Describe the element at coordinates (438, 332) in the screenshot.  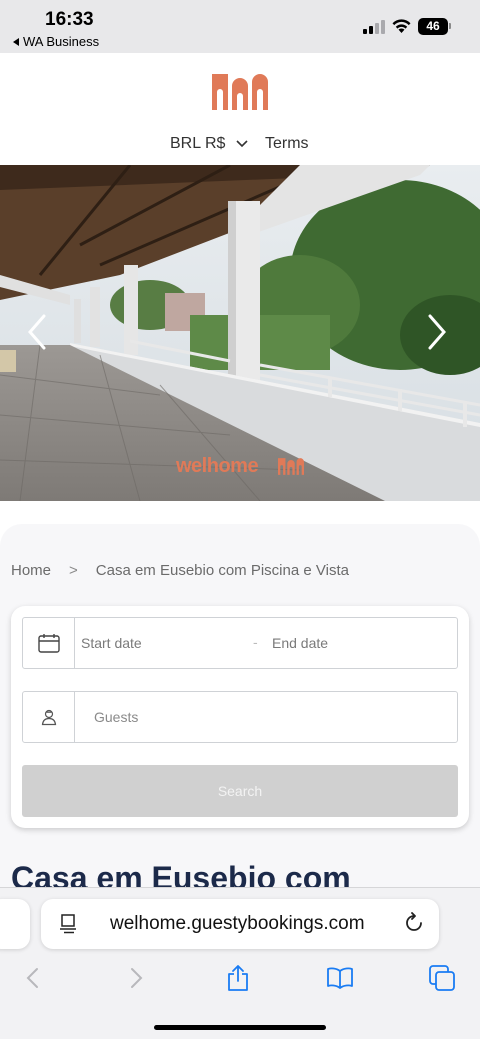
I see `carousel-next-button` at that location.